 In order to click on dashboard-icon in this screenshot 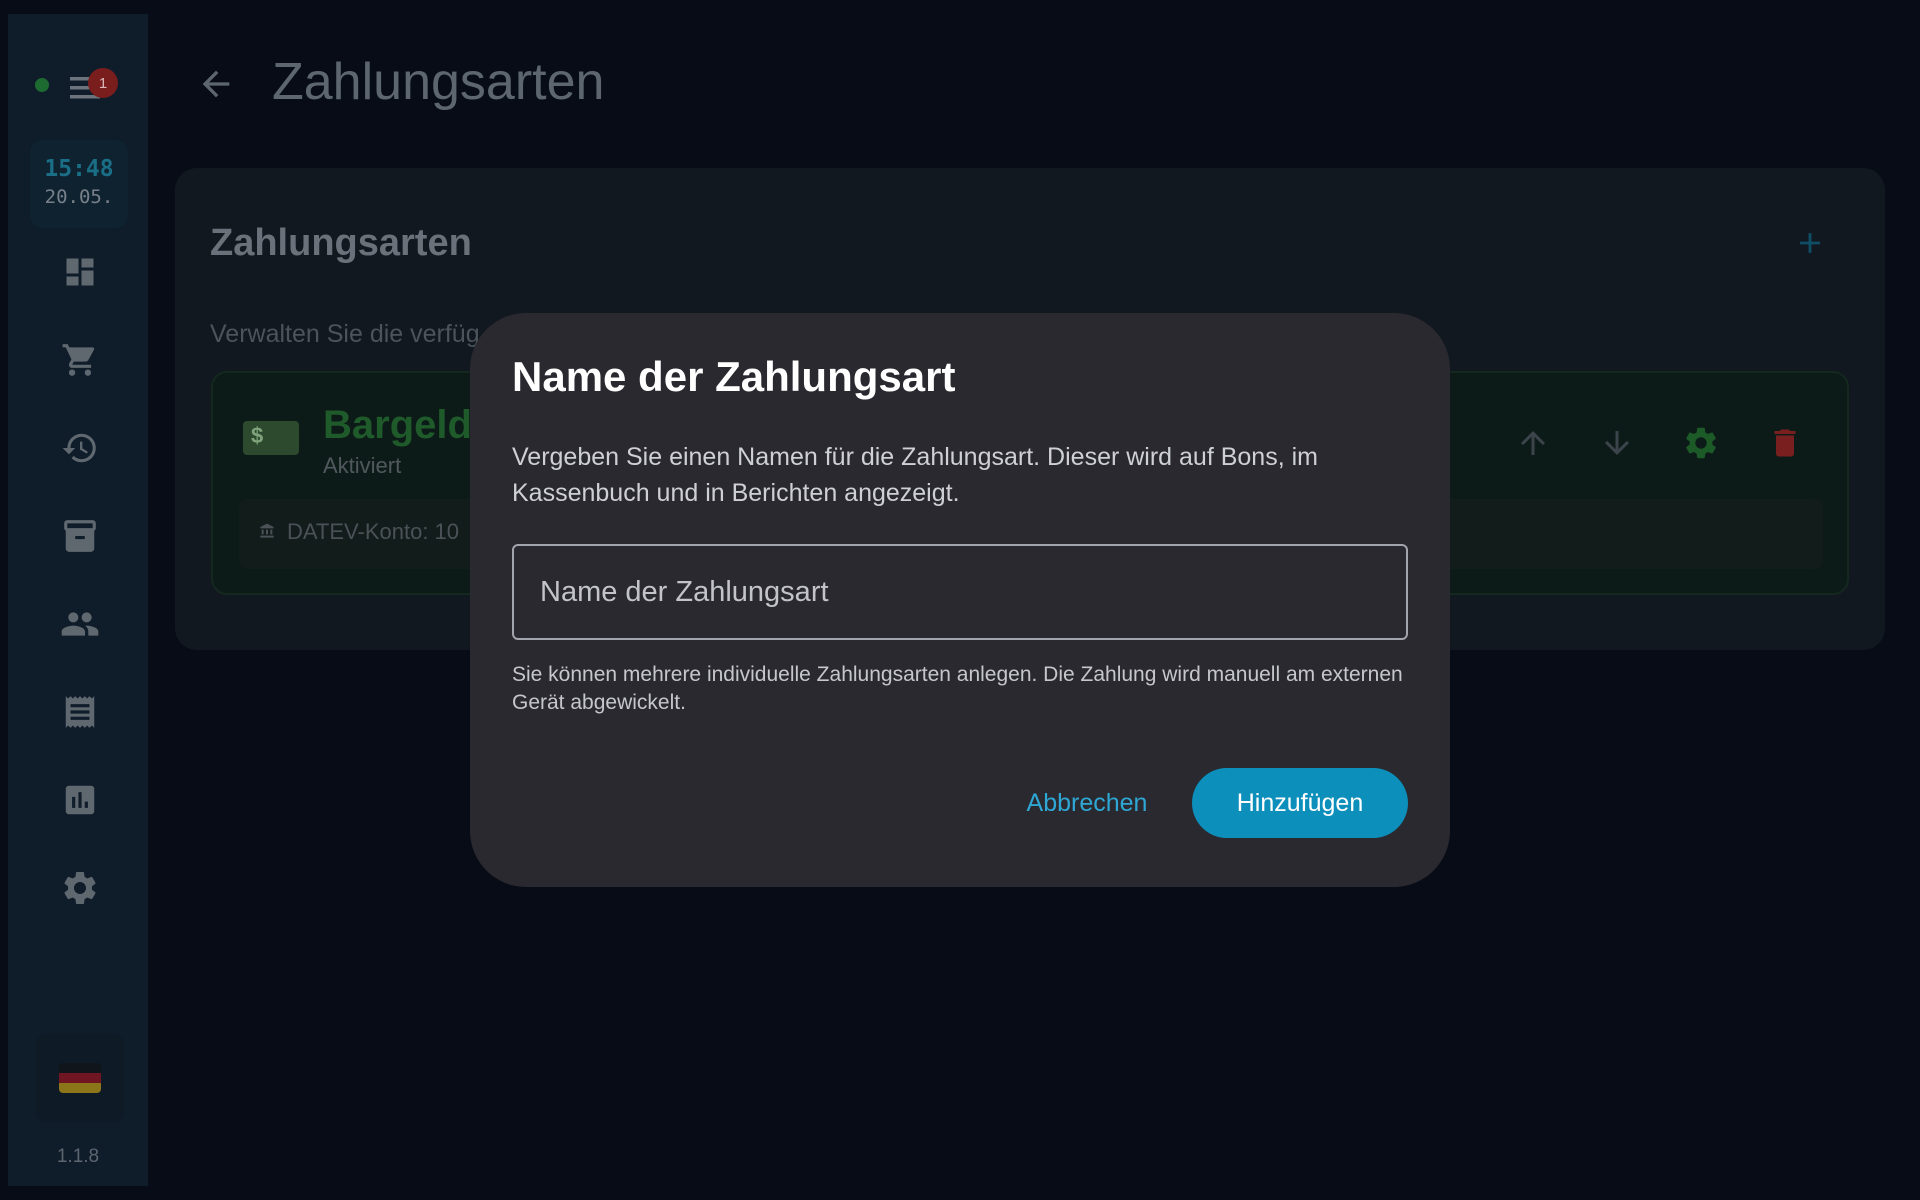, I will do `click(80, 272)`.